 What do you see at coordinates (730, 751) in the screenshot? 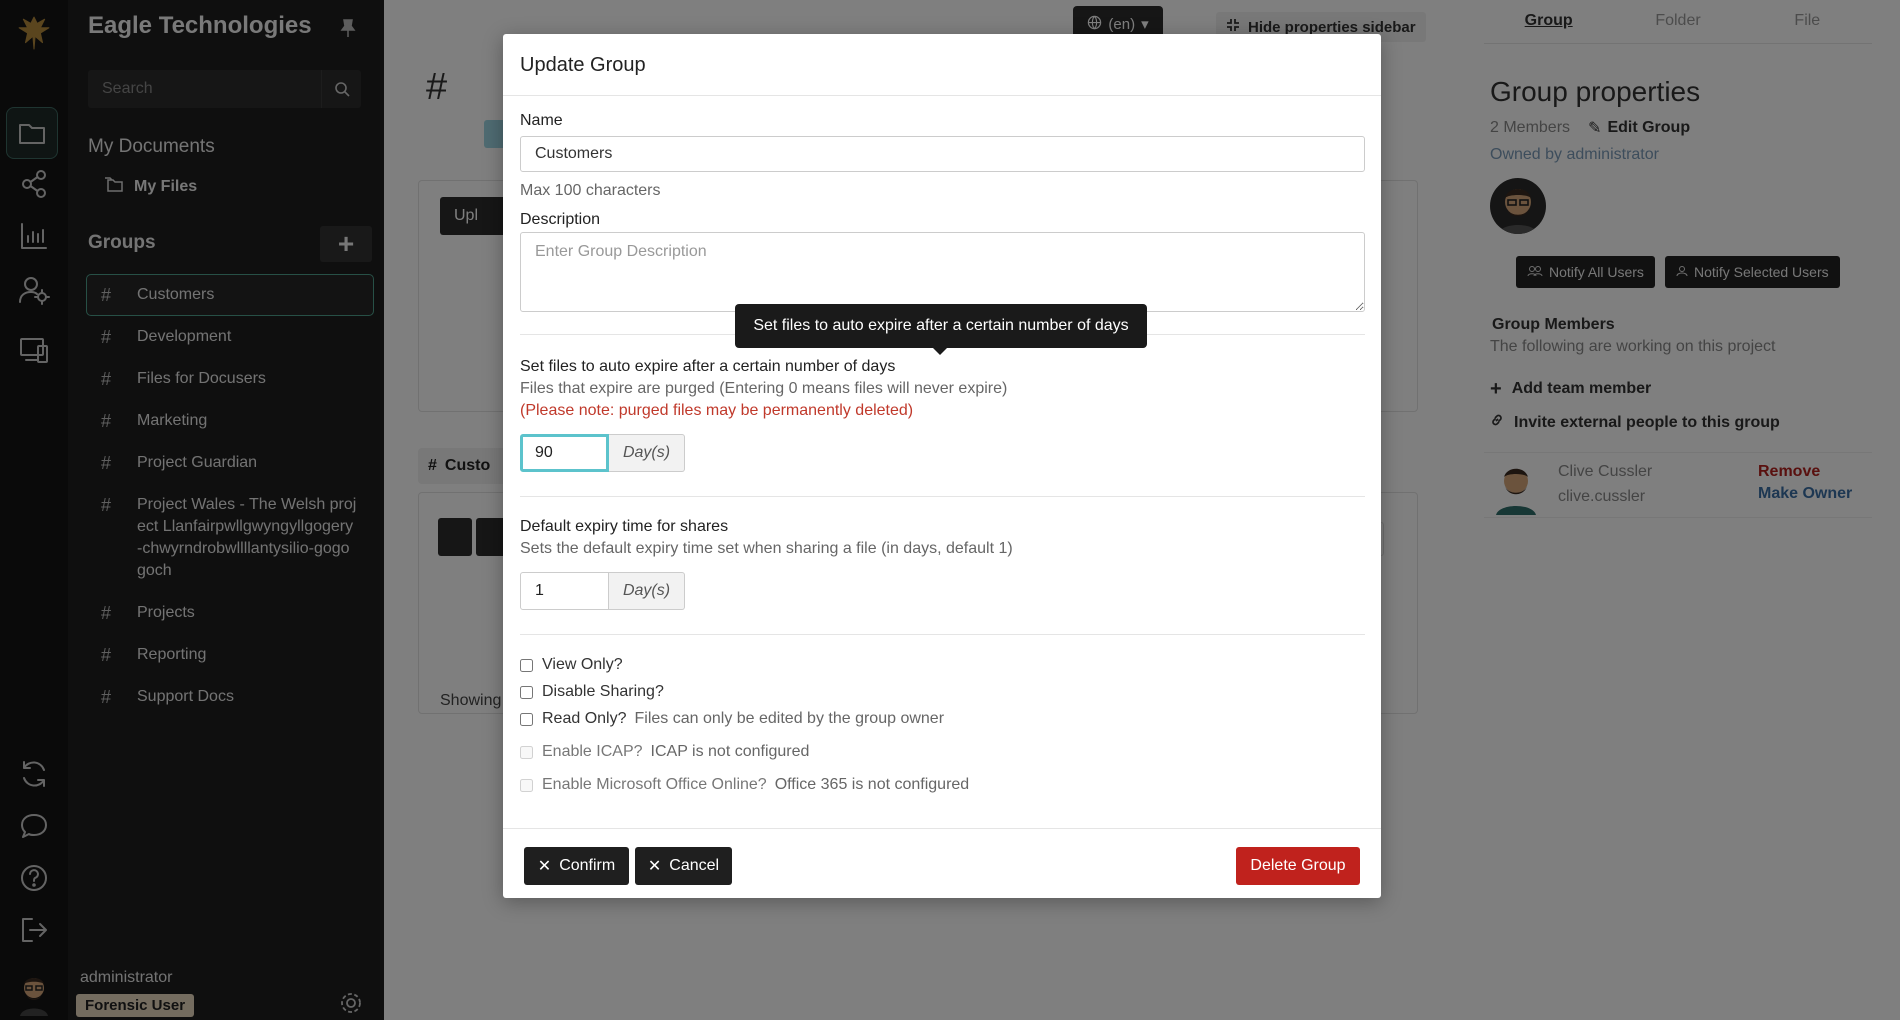
I see `icap-sublabel: ICAP is not configured` at bounding box center [730, 751].